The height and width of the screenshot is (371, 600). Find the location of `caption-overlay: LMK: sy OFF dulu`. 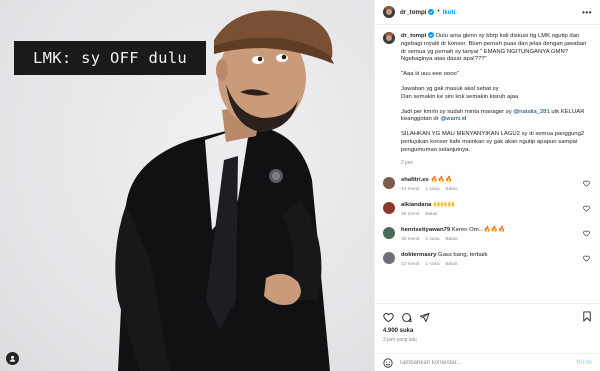

caption-overlay: LMK: sy OFF dulu is located at coordinates (110, 58).